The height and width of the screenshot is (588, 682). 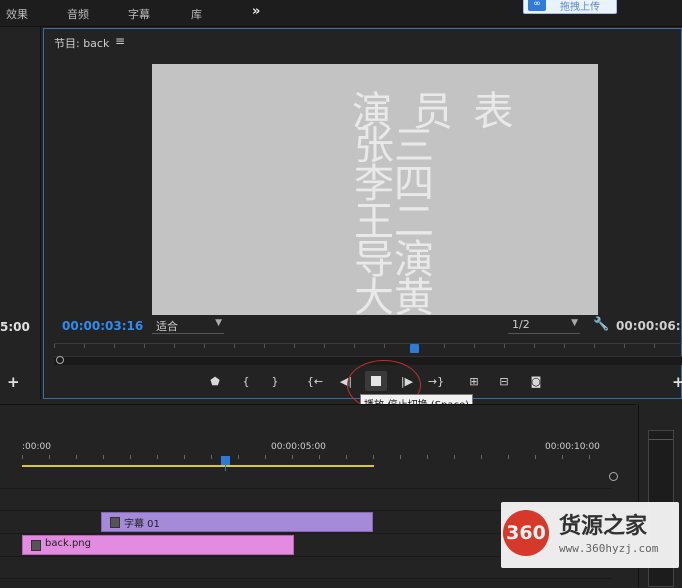 I want to click on work-area-bar, so click(x=198, y=466).